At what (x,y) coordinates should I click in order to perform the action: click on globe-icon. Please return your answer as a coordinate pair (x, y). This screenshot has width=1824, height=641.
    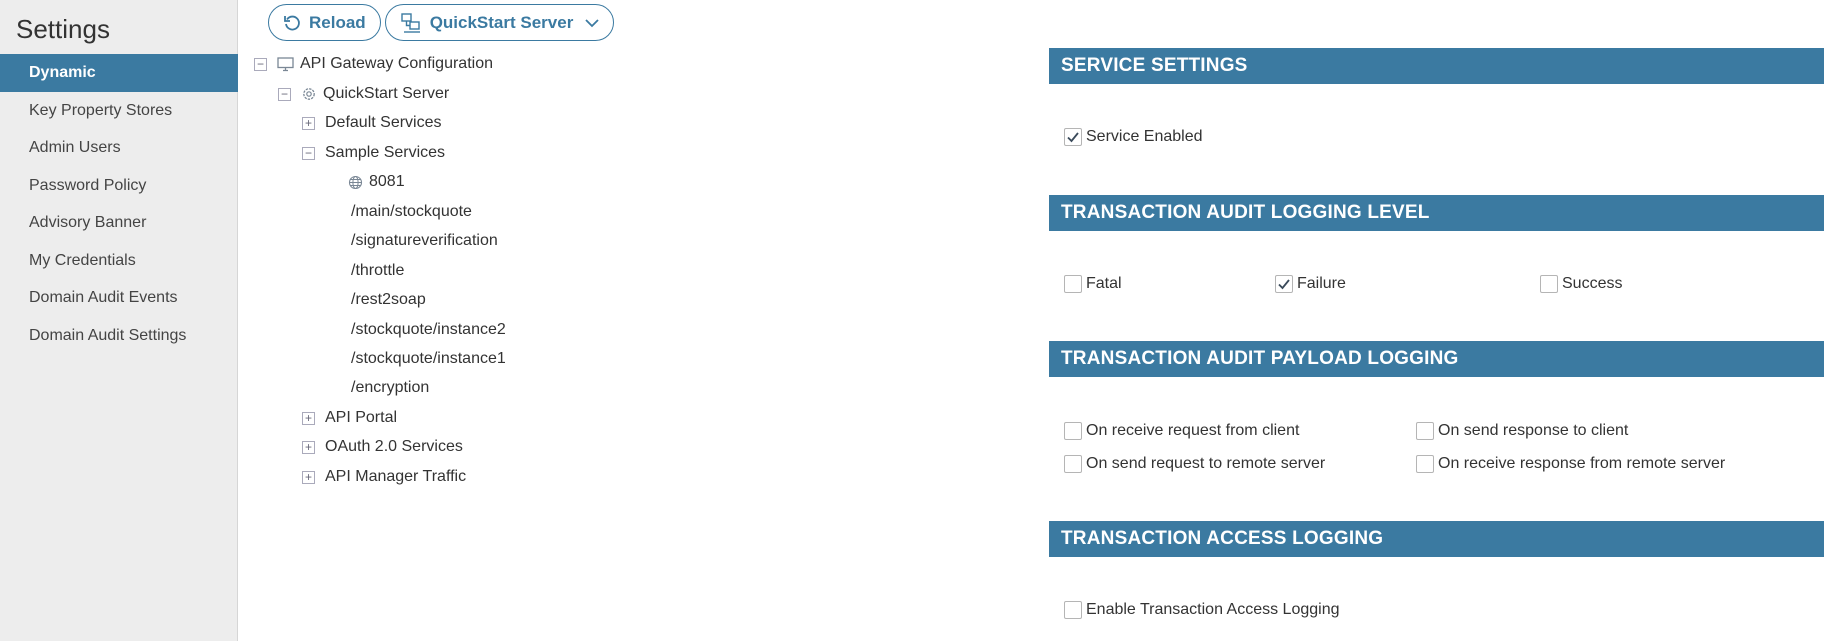
    Looking at the image, I should click on (355, 182).